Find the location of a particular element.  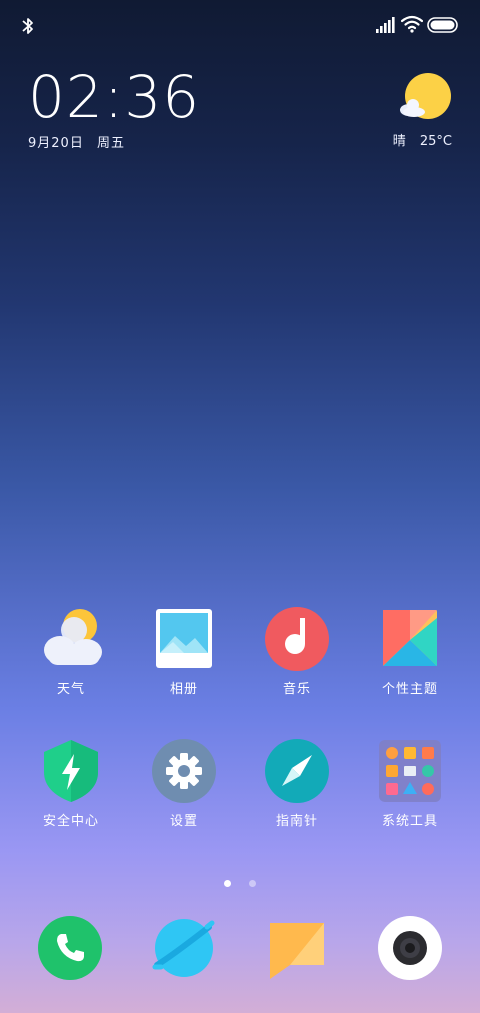

clock-widget: 02:36 9月20日 周五 is located at coordinates (138, 114).